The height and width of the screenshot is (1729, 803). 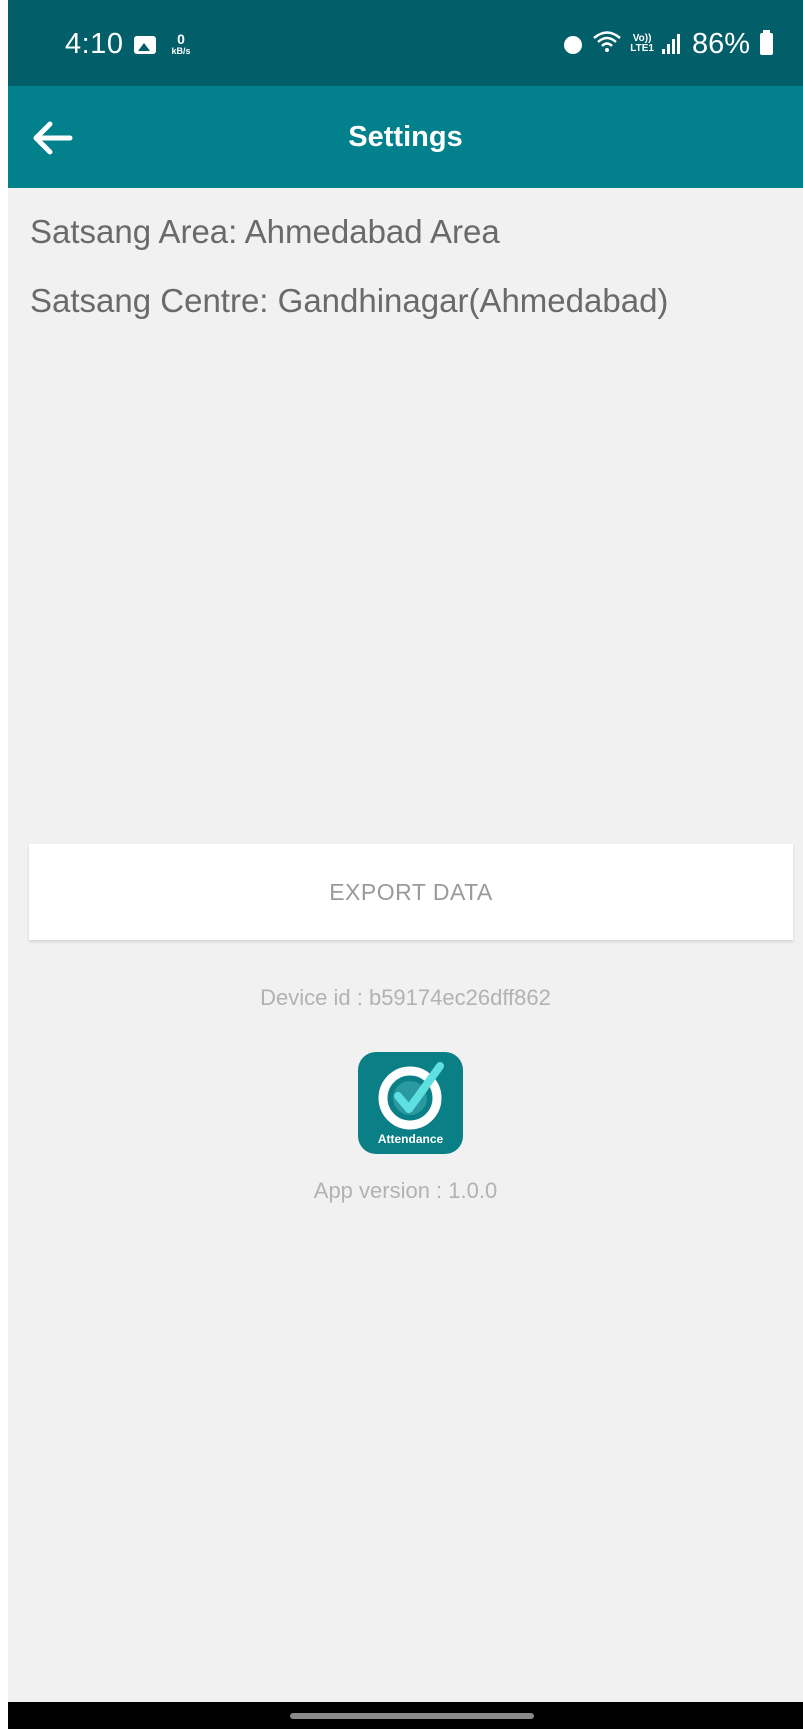 What do you see at coordinates (410, 1103) in the screenshot?
I see `app-logo: Attendance` at bounding box center [410, 1103].